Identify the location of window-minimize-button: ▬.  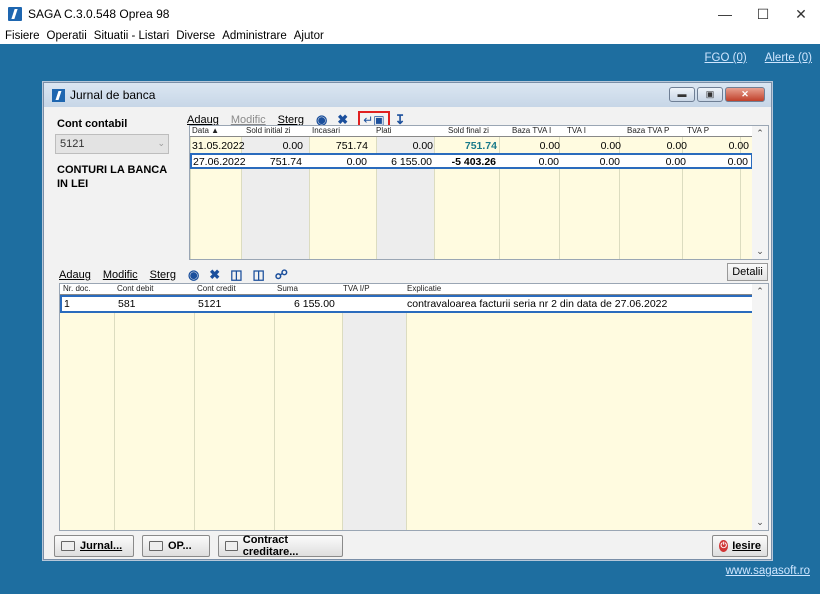
(682, 94).